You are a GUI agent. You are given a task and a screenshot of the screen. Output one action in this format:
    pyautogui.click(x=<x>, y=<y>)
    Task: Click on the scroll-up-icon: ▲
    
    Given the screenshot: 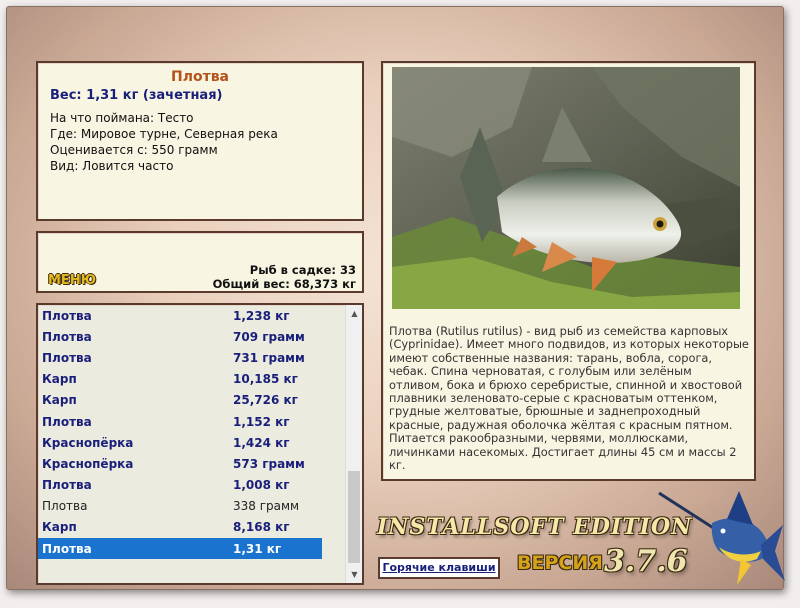 What is the action you would take?
    pyautogui.click(x=354, y=313)
    